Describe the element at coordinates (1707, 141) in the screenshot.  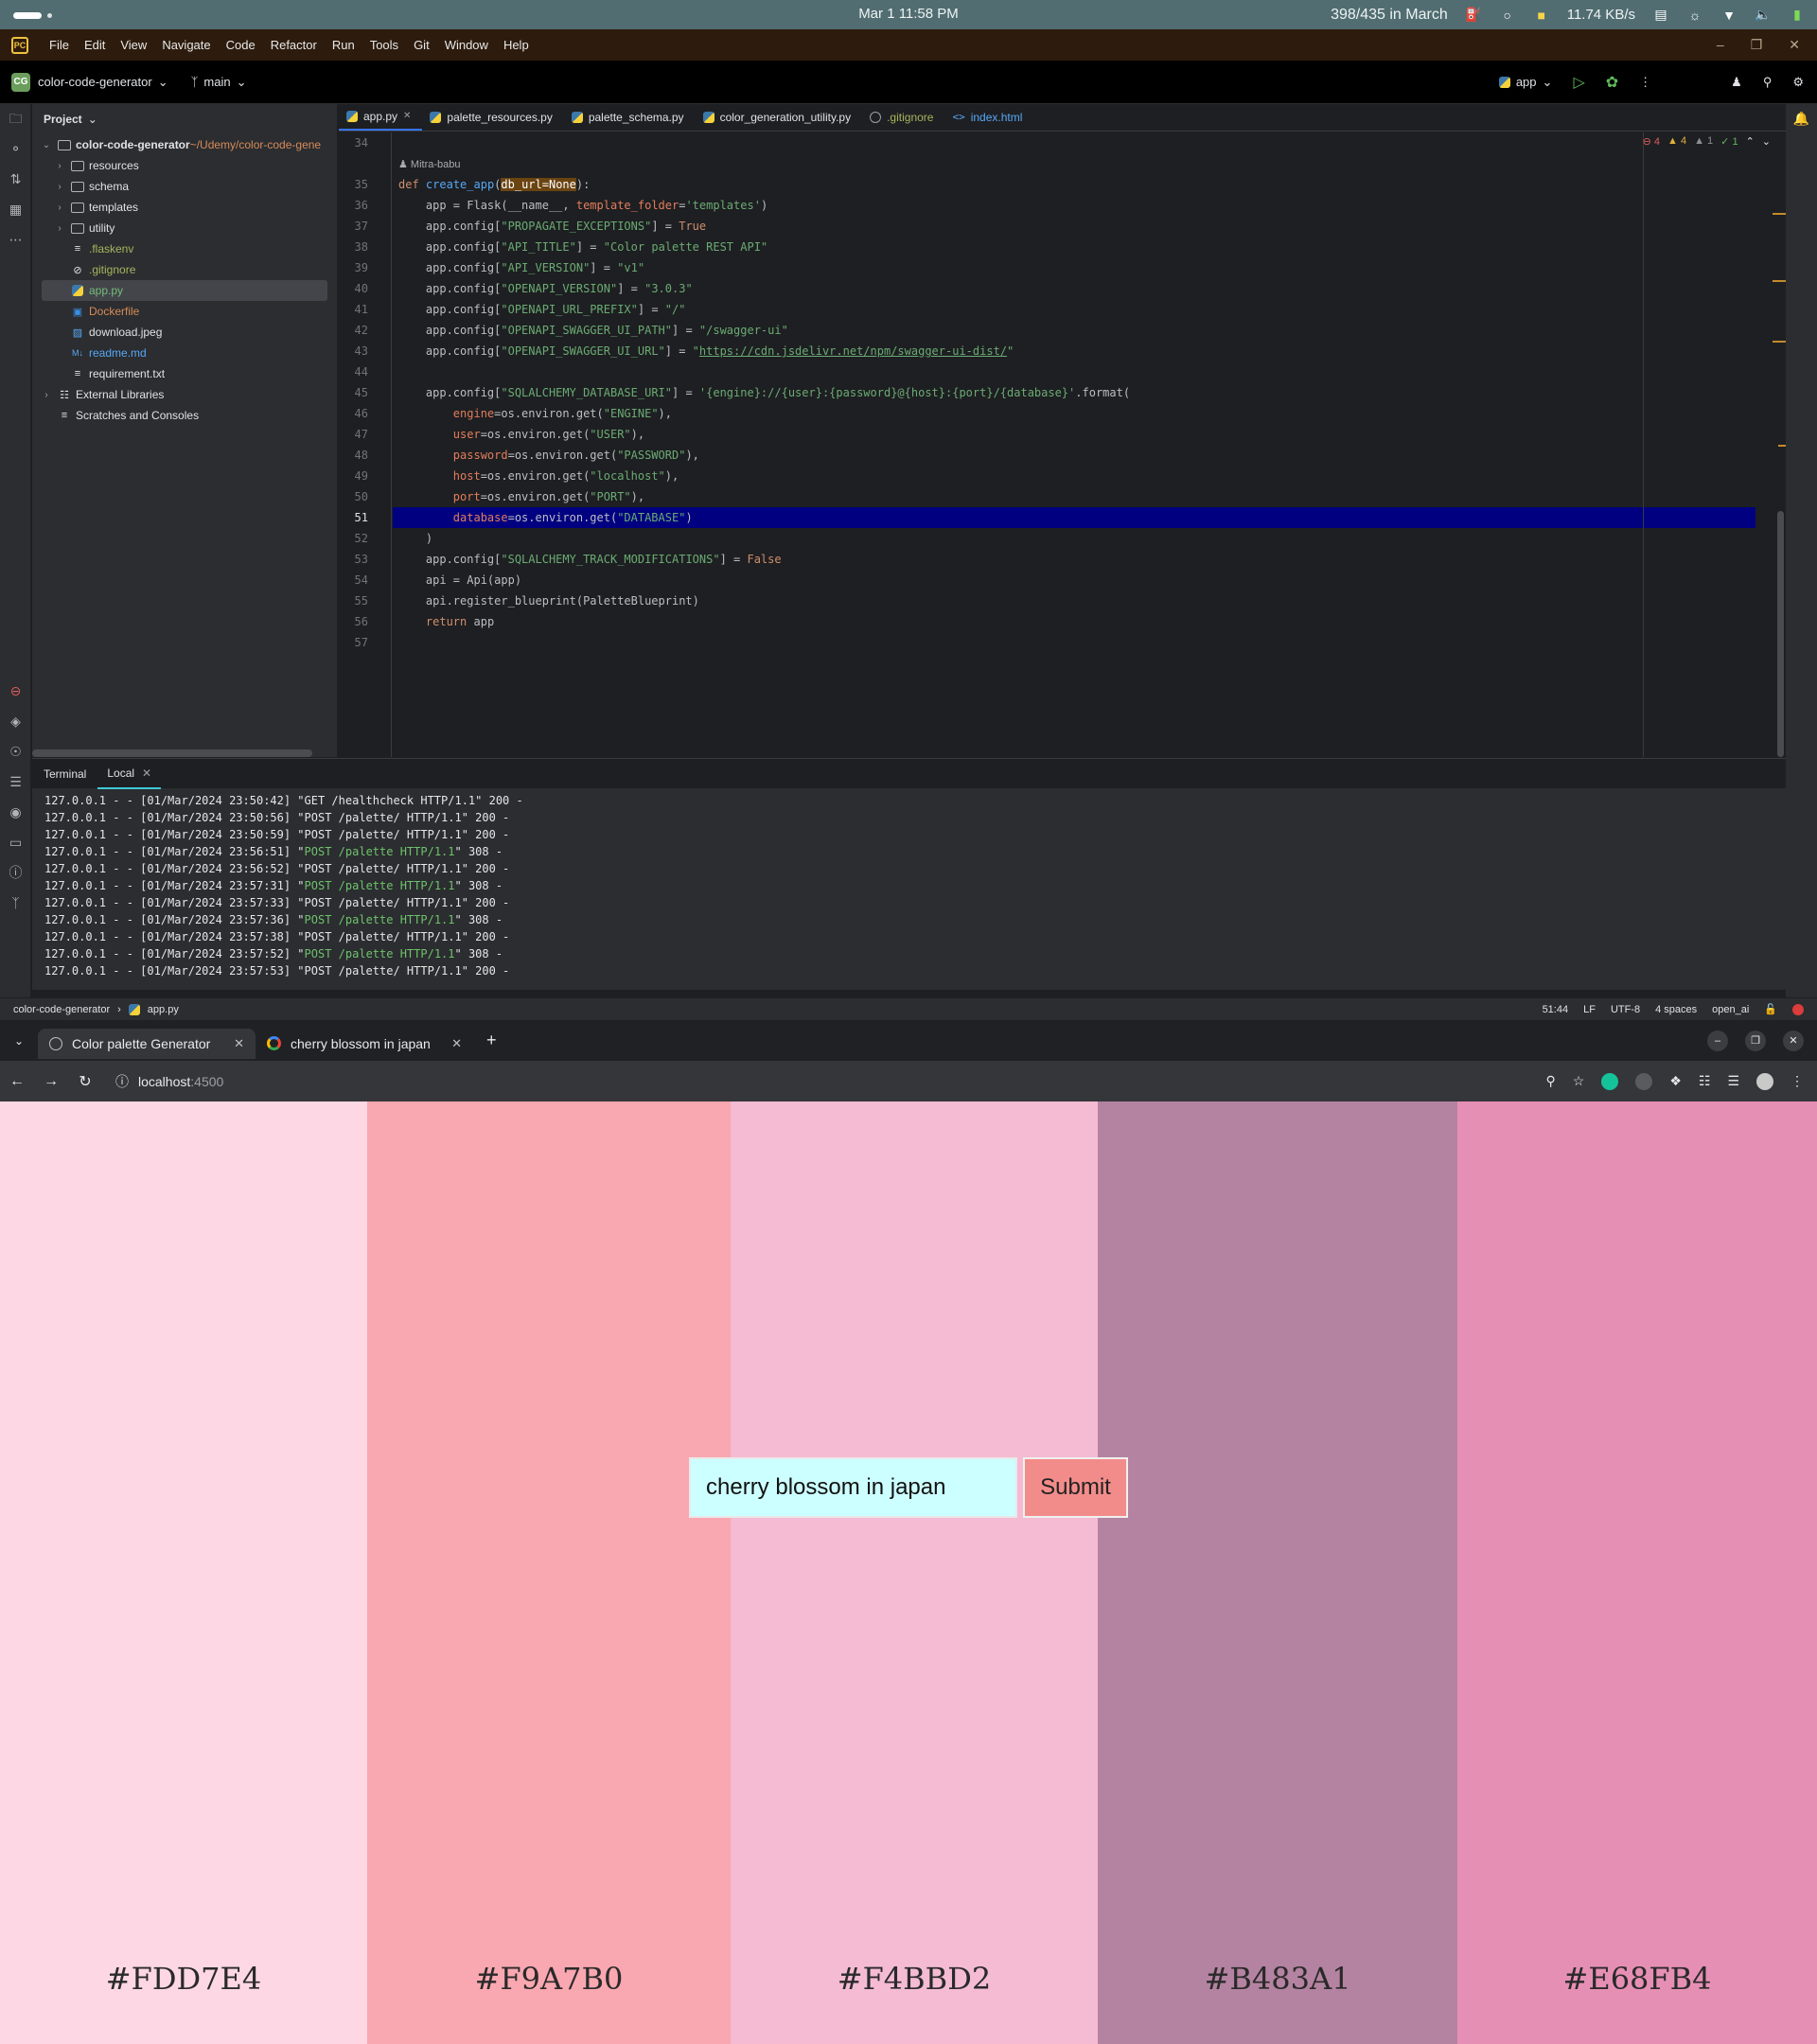
I see `inspection-widget: ⊖ 4 ▲ 4 ▲ 1 ✓ 1 ⌃ ⌄` at that location.